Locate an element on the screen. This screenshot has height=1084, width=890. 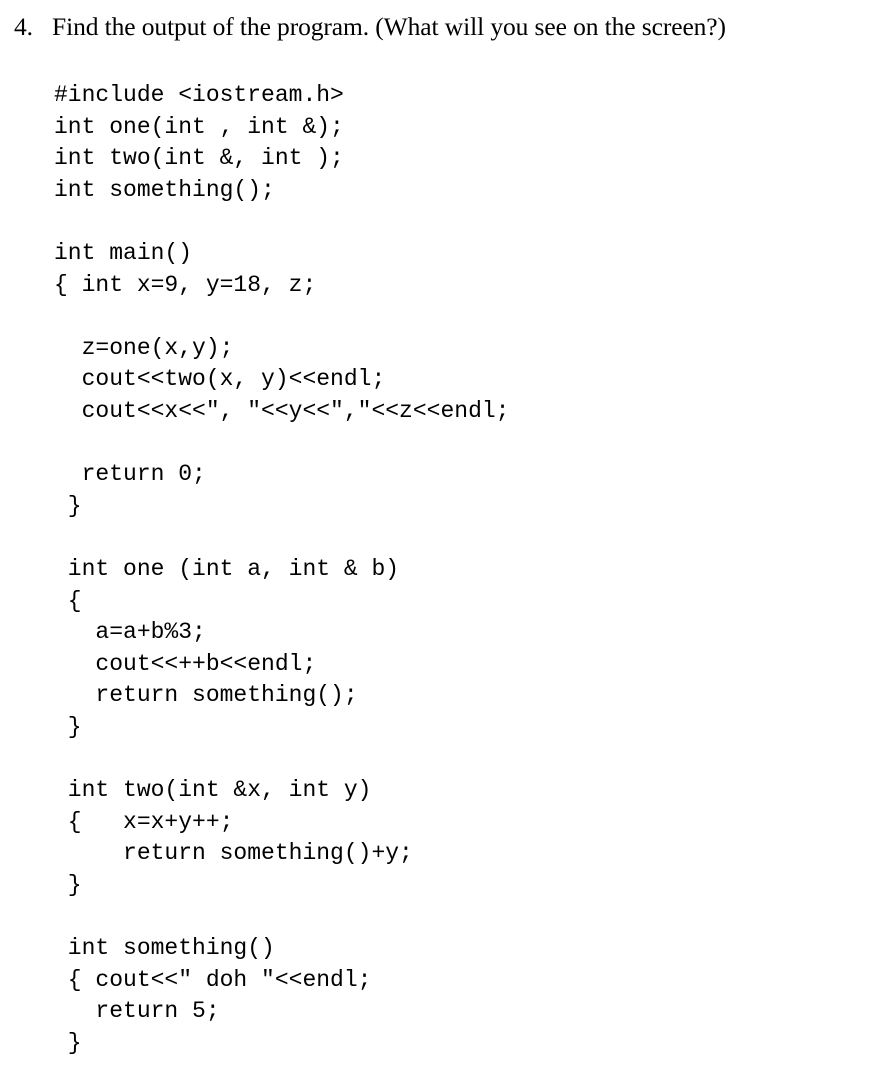
code-line: return something()+y; is located at coordinates (233, 853).